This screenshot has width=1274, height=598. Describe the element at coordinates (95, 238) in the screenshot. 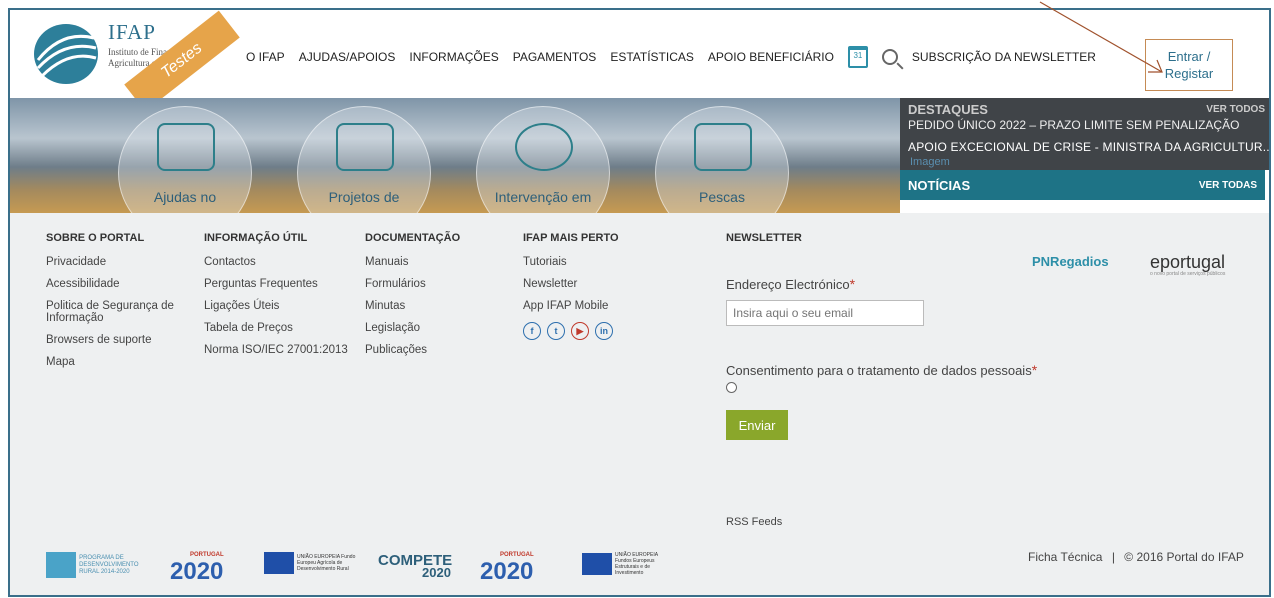

I see `footer-col-title: SOBRE O PORTAL` at that location.